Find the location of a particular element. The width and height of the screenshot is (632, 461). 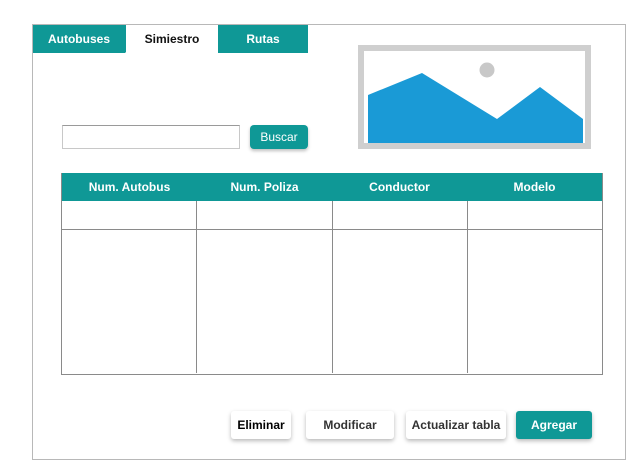

column-header-num-autobus: Num. Autobus is located at coordinates (129, 187).